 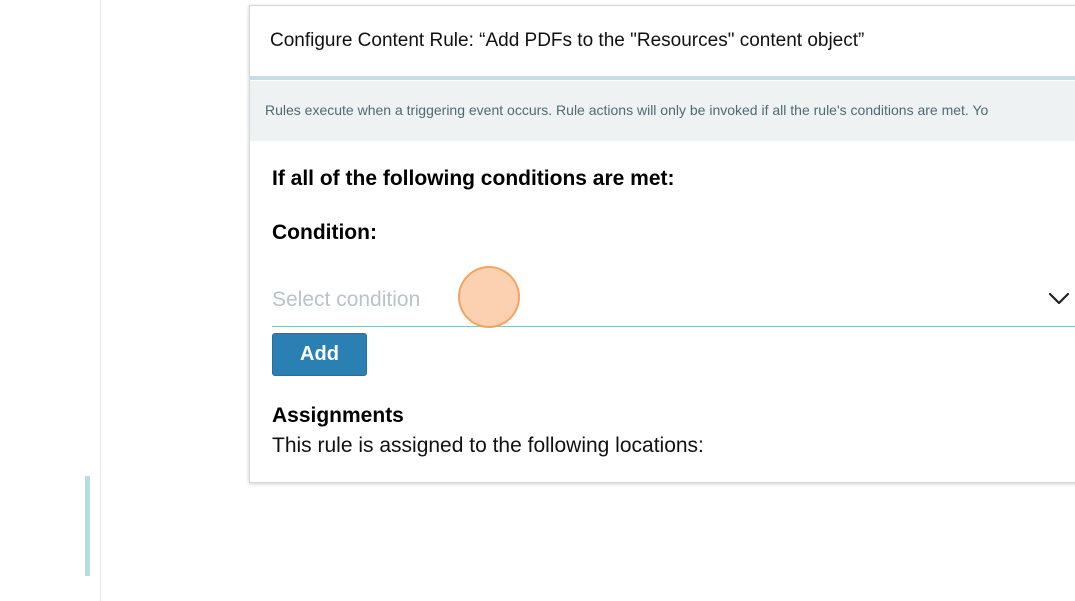 I want to click on condition-select: Select condition, so click(x=673, y=301).